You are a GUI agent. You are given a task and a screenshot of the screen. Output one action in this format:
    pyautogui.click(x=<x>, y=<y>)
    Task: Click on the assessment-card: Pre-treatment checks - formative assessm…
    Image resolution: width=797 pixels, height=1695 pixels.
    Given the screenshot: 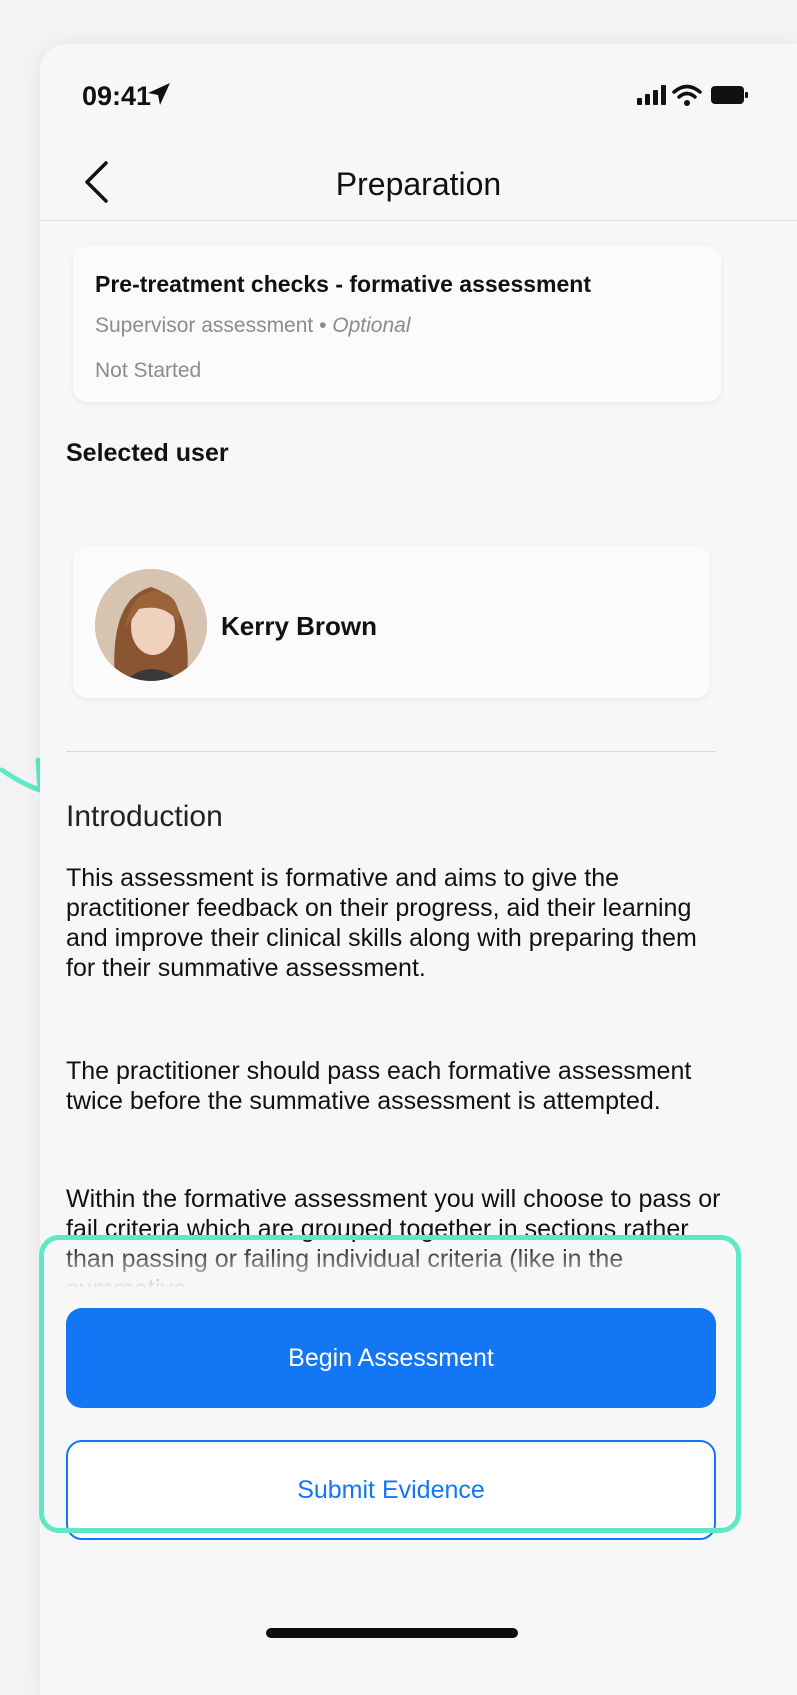 What is the action you would take?
    pyautogui.click(x=397, y=324)
    